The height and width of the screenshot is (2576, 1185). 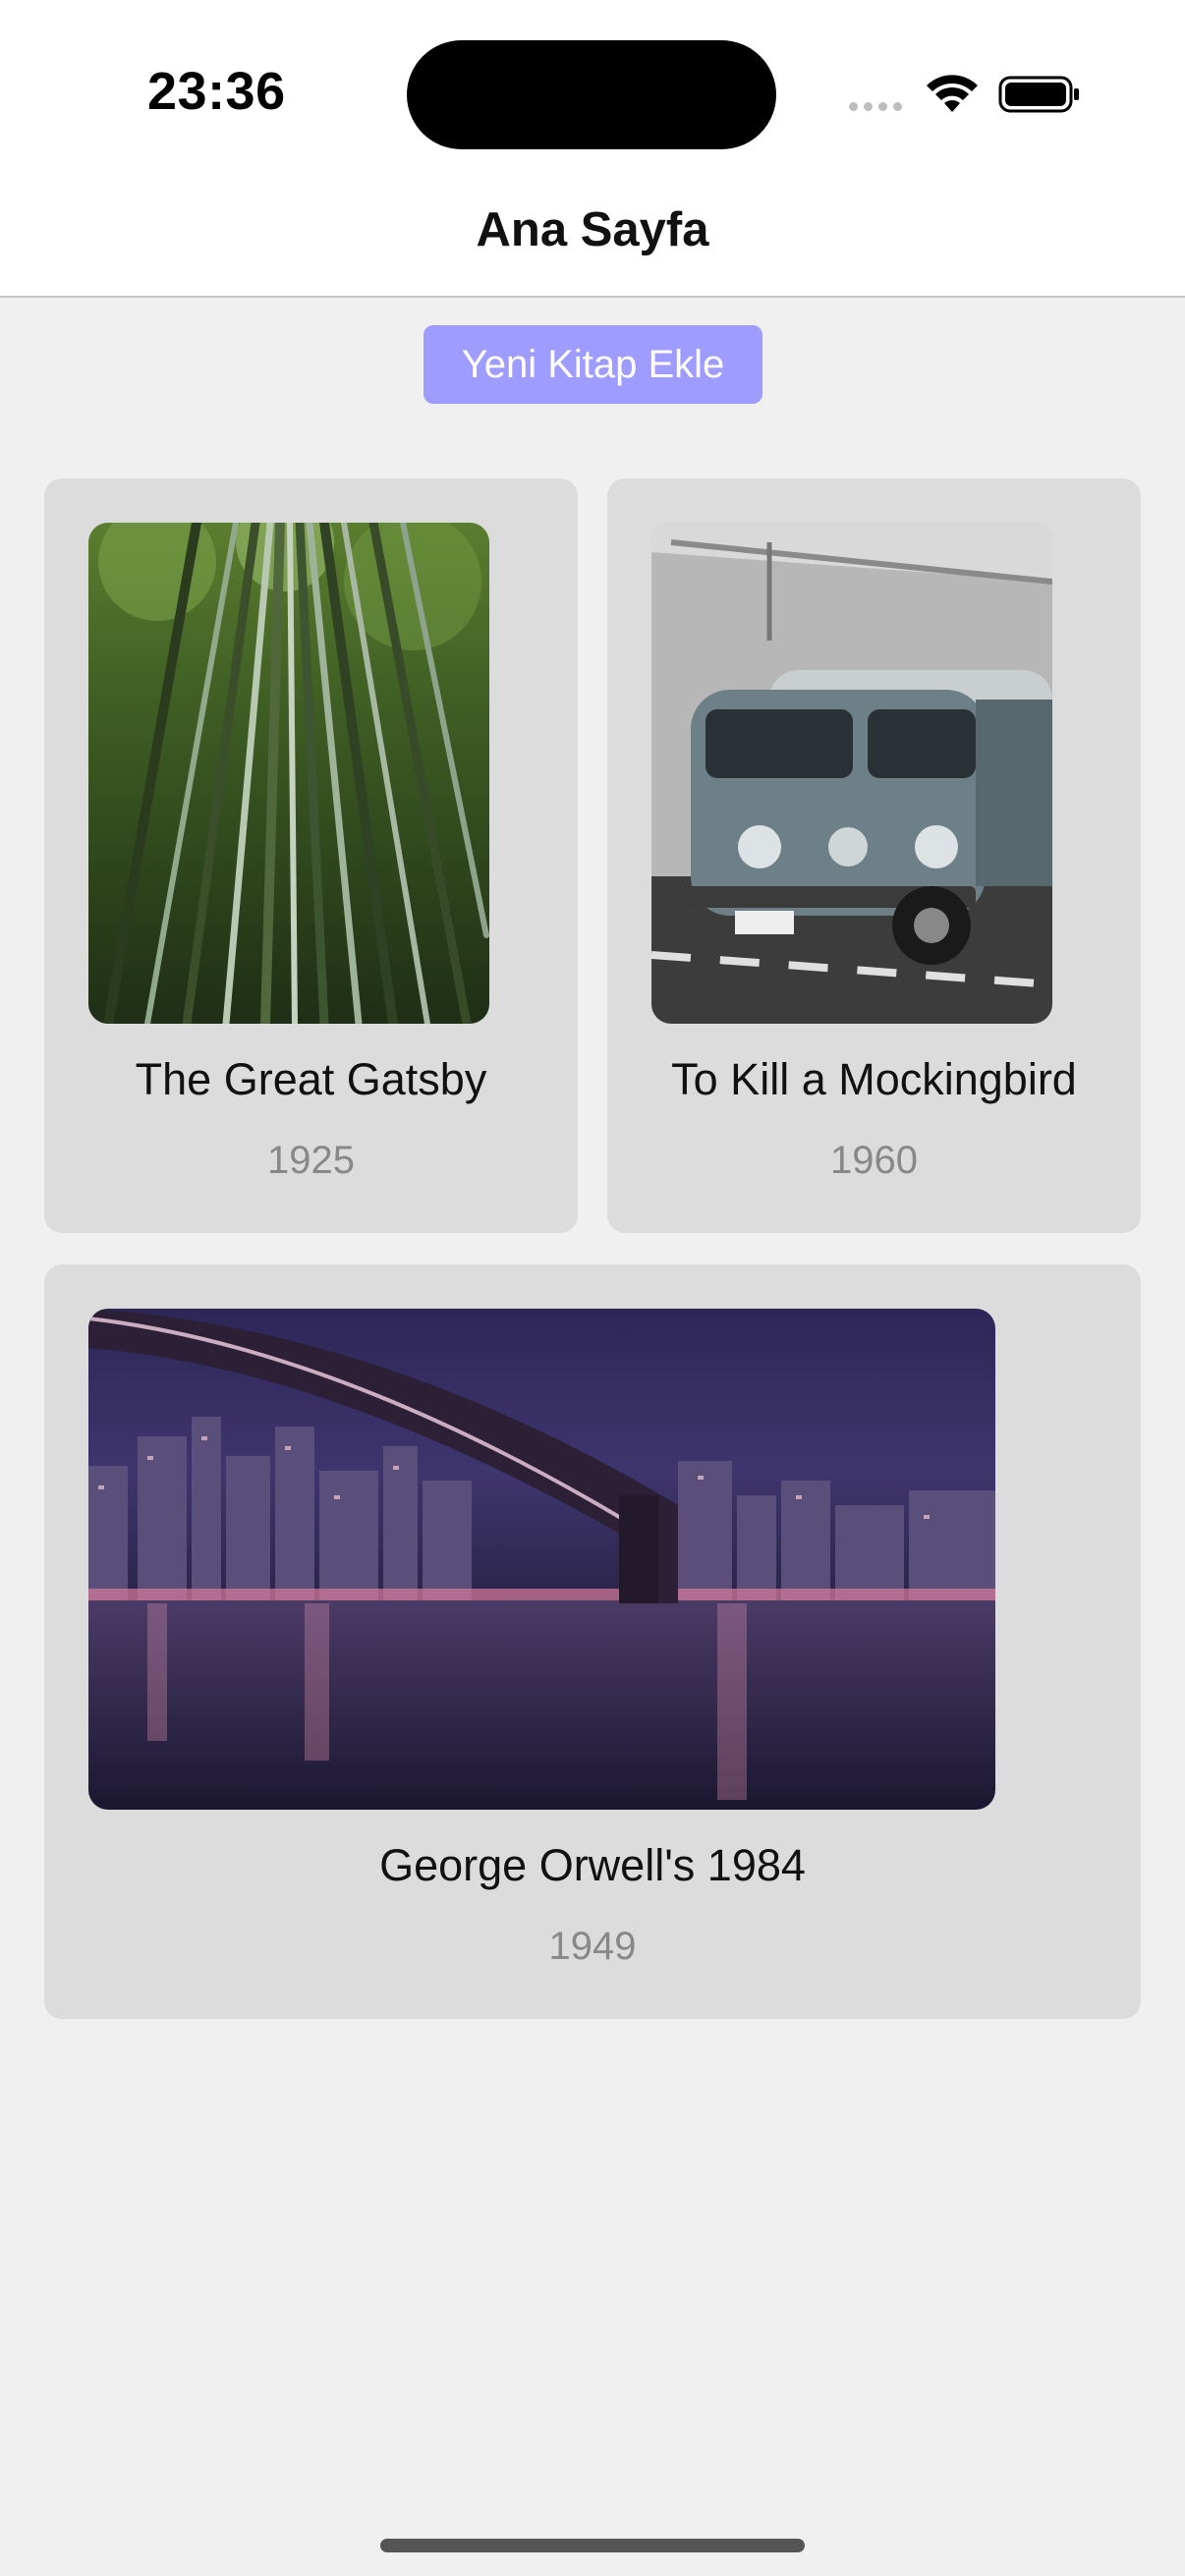 I want to click on navigation-bar: Ana Sayfa, so click(x=592, y=237).